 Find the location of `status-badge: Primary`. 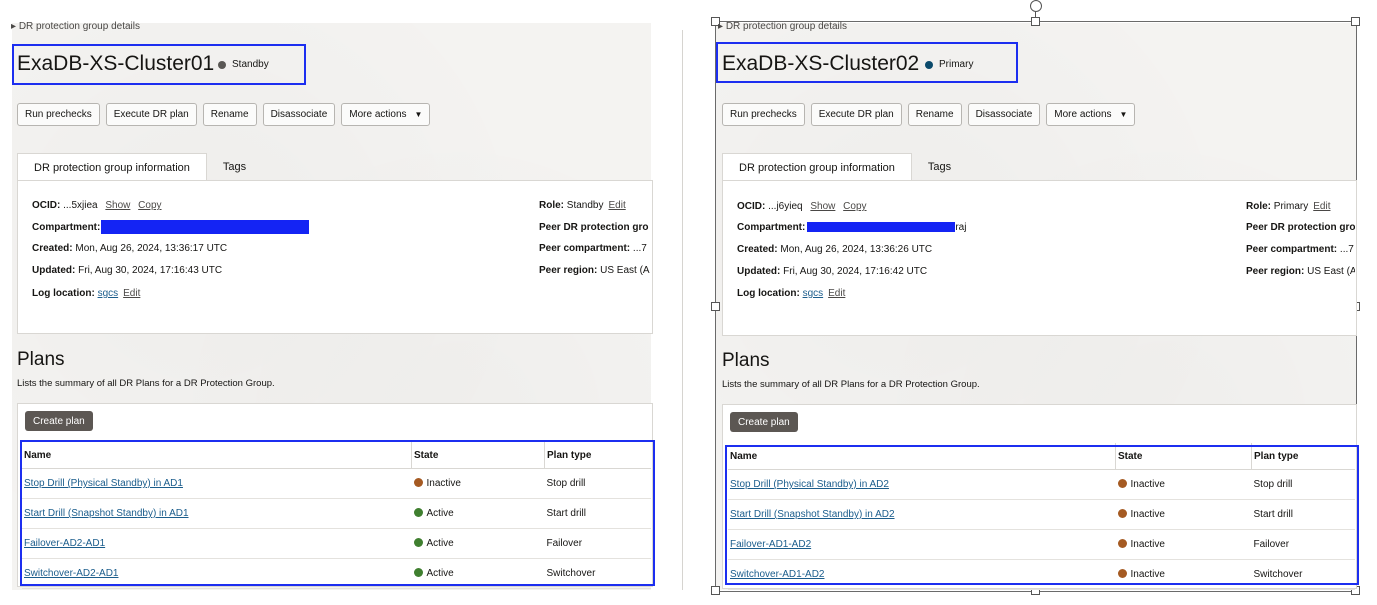

status-badge: Primary is located at coordinates (949, 64).